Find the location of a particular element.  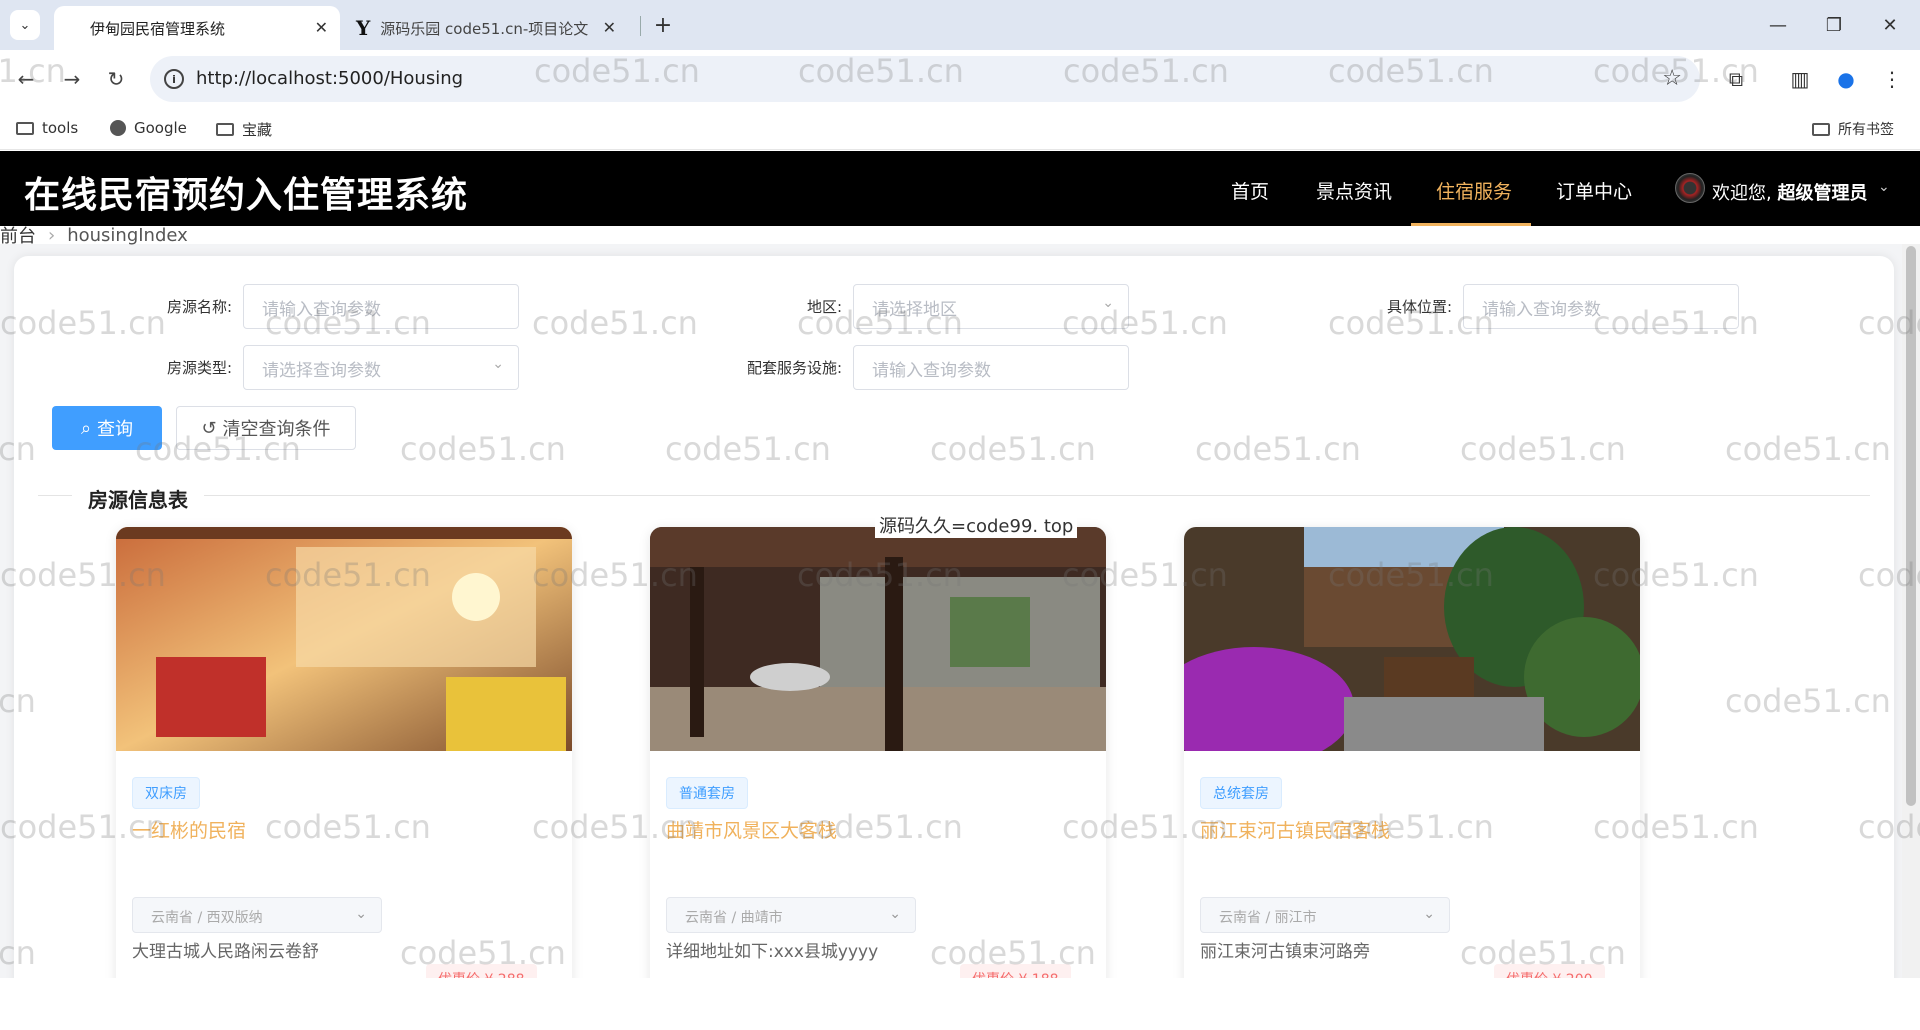

housing-address: 大理古城人民路闲云卷舒 is located at coordinates (225, 952).